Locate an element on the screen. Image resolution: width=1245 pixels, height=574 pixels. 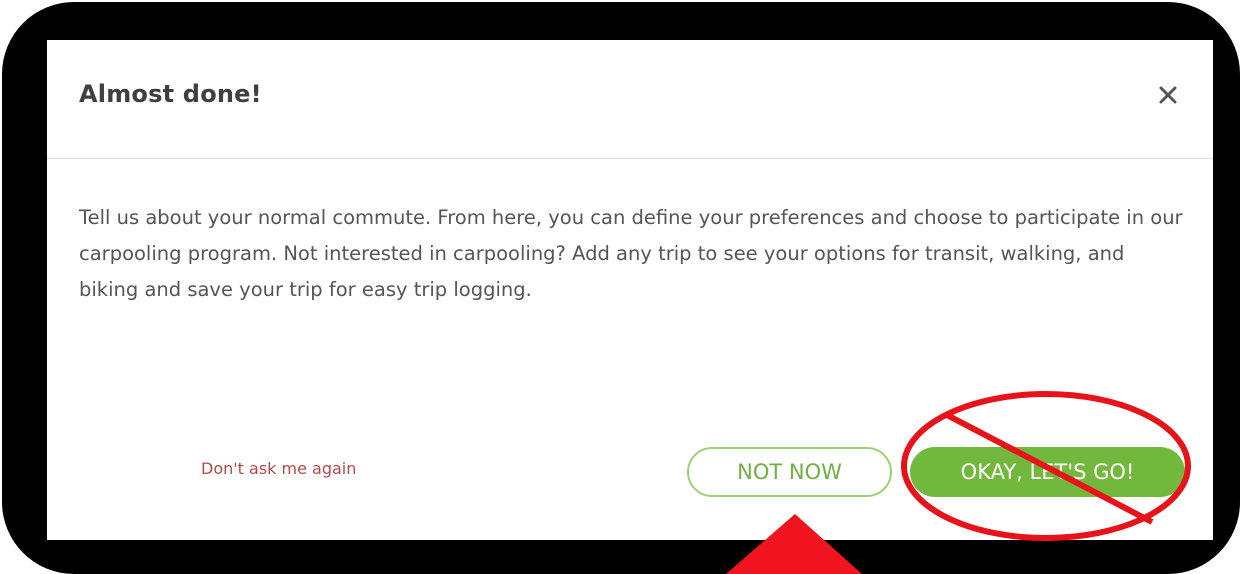
dont-ask-again-link: Don't ask me again is located at coordinates (278, 468).